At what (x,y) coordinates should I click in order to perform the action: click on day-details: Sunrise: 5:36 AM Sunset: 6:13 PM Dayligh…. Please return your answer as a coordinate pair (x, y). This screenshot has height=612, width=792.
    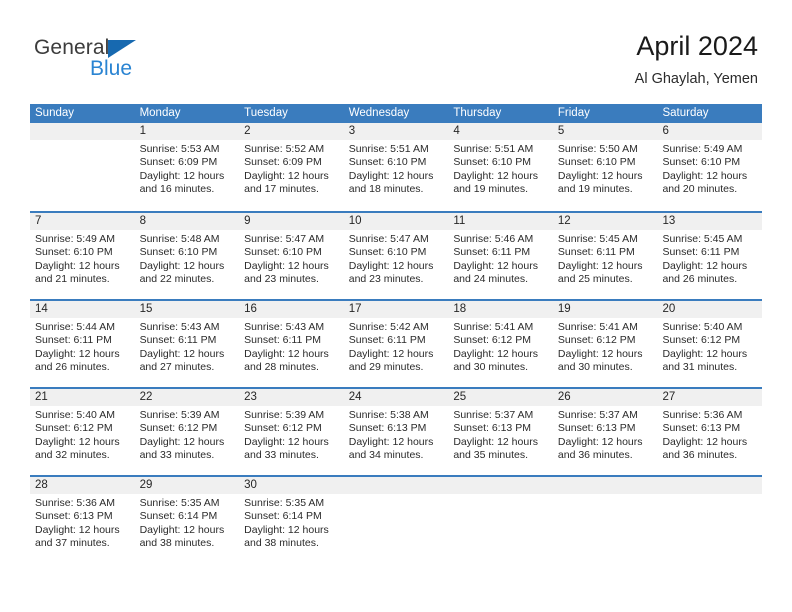
    Looking at the image, I should click on (709, 434).